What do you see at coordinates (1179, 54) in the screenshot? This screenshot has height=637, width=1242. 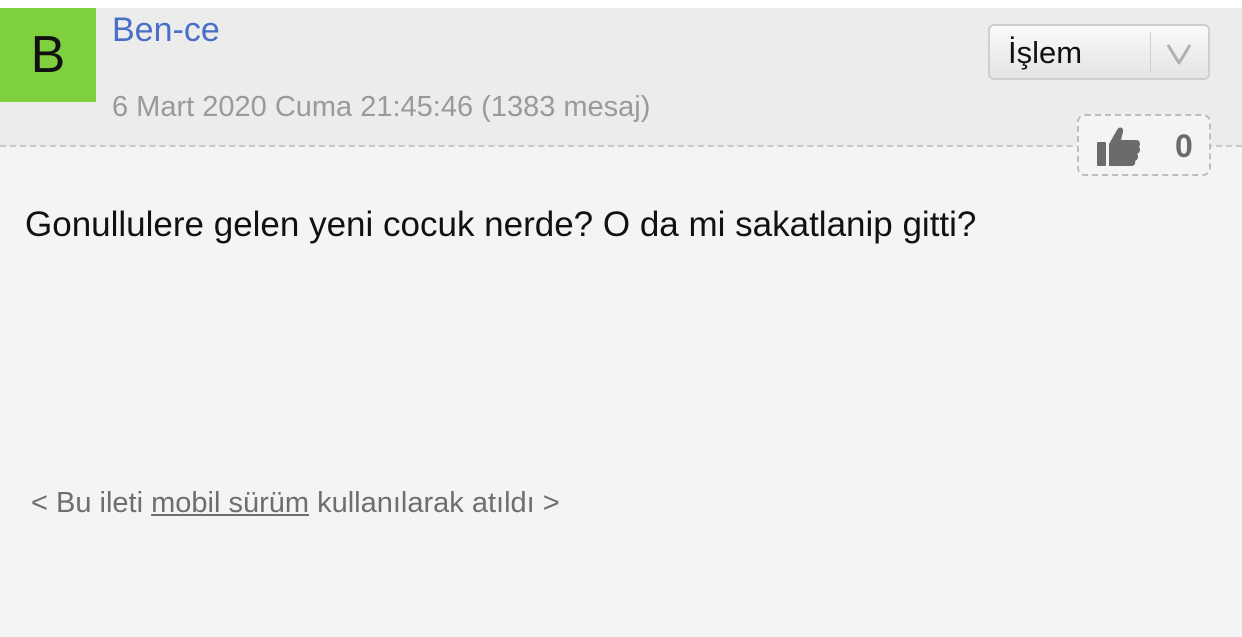 I see `chevron-down-icon` at bounding box center [1179, 54].